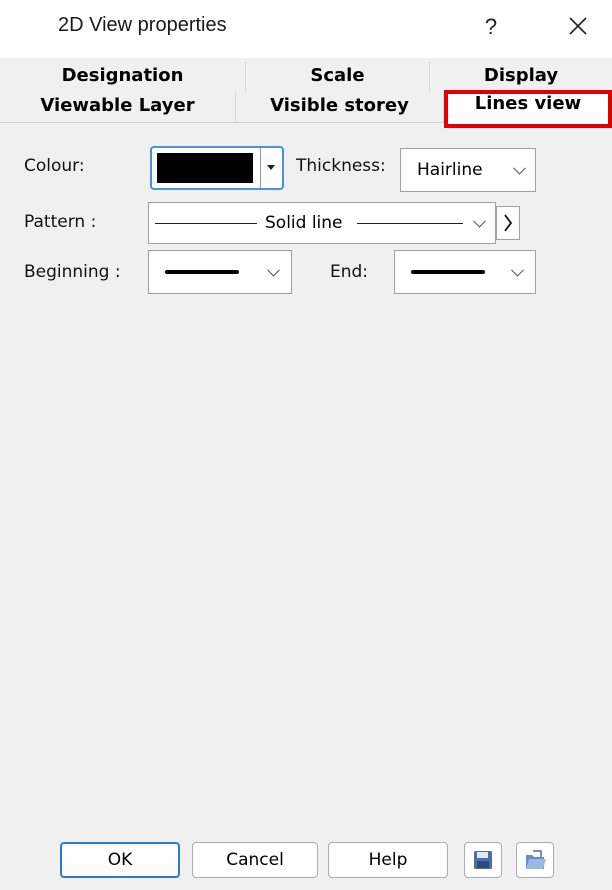 This screenshot has height=890, width=612. I want to click on tab-display: Display, so click(521, 77).